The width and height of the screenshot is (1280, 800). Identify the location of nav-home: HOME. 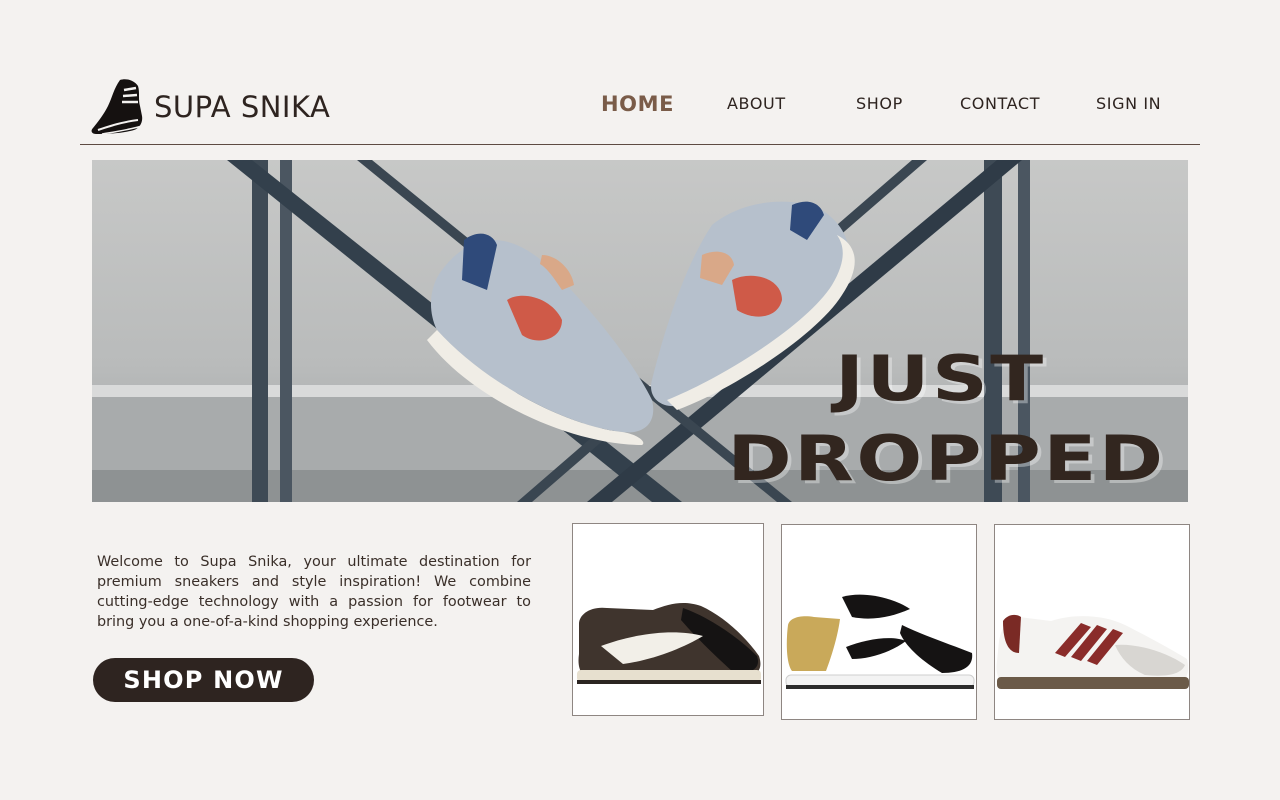
(637, 104).